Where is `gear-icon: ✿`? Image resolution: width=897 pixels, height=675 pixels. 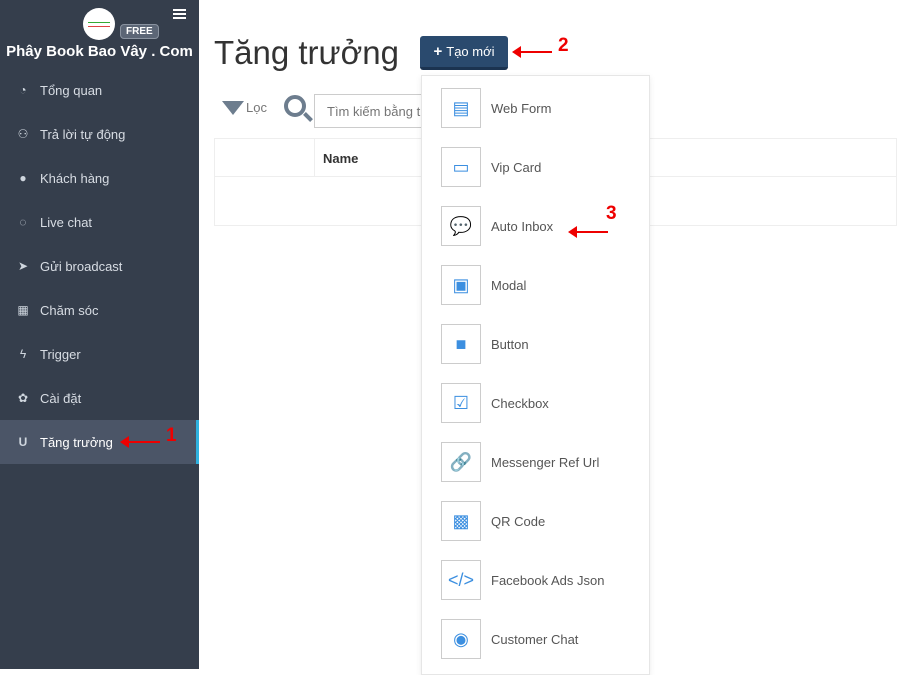
gear-icon: ✿ is located at coordinates (23, 398).